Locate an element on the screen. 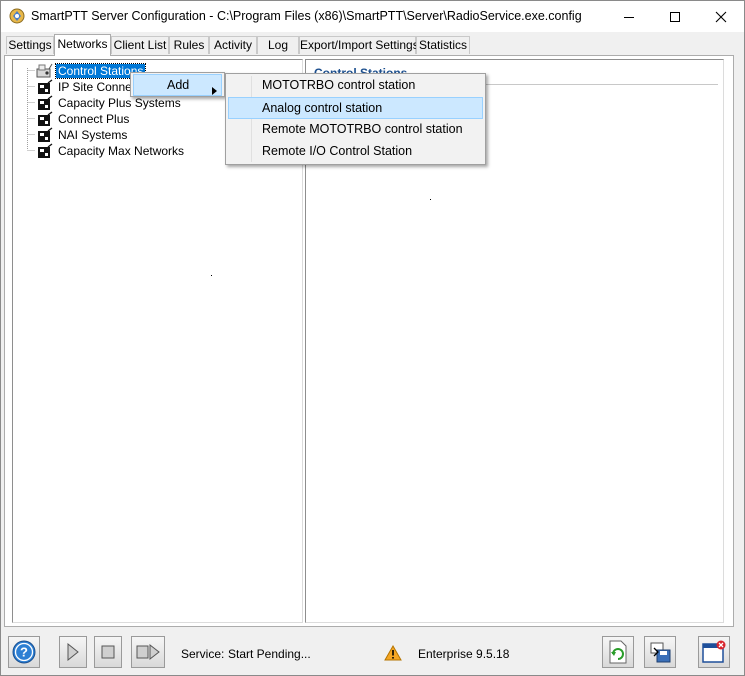 The width and height of the screenshot is (745, 676). save-icon is located at coordinates (660, 652).